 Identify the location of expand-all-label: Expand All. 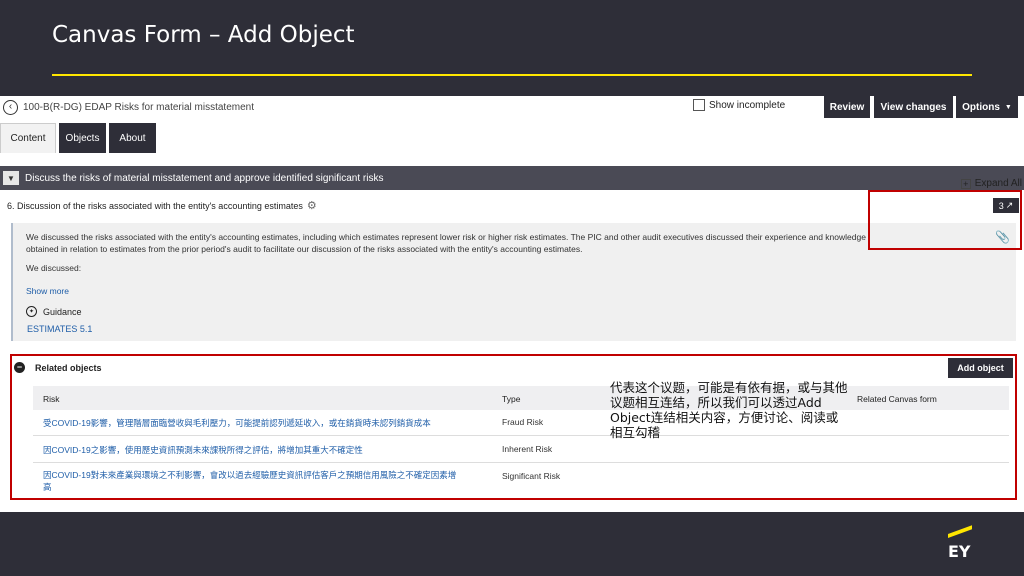
(998, 183).